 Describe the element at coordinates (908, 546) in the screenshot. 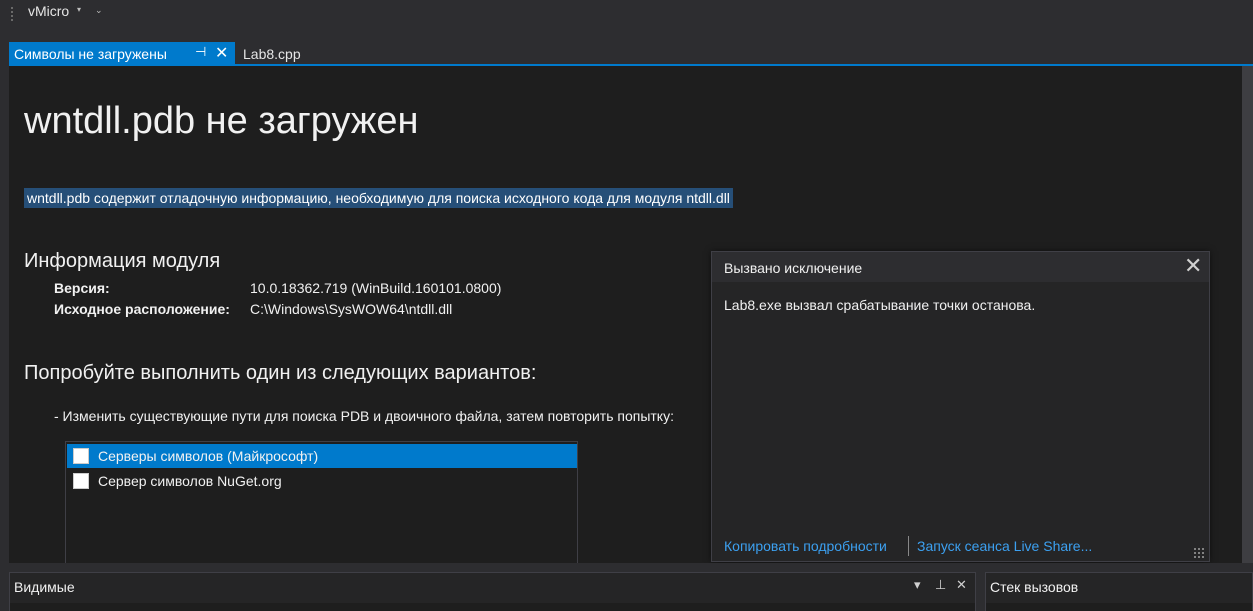

I see `link-divider` at that location.